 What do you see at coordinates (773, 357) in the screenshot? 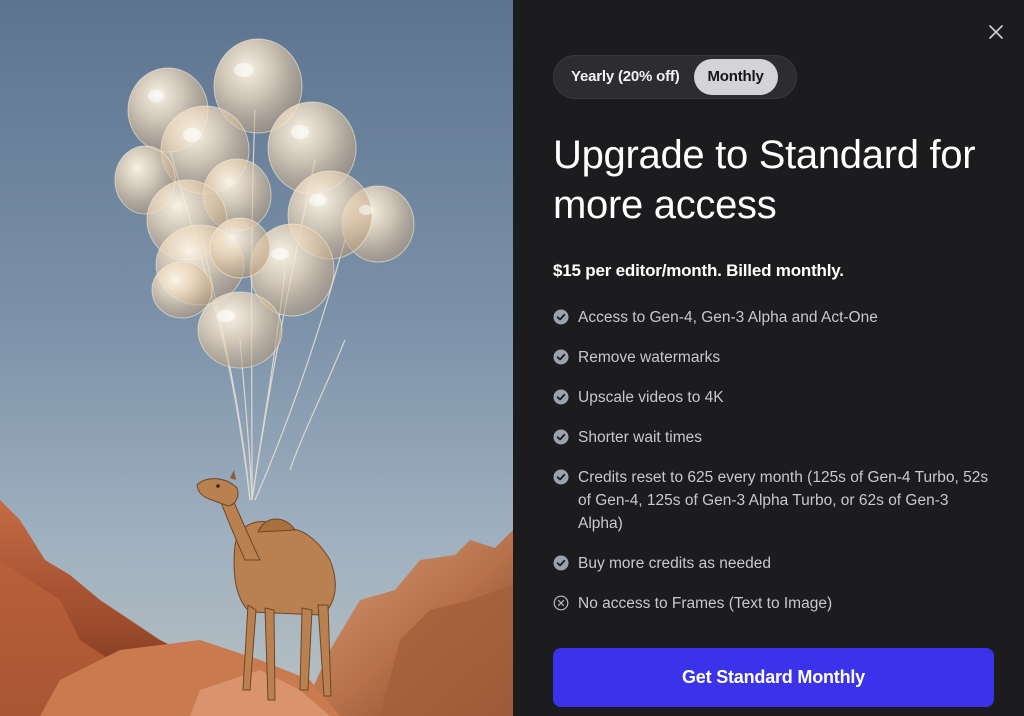
I see `feature-item: Remove watermarks` at bounding box center [773, 357].